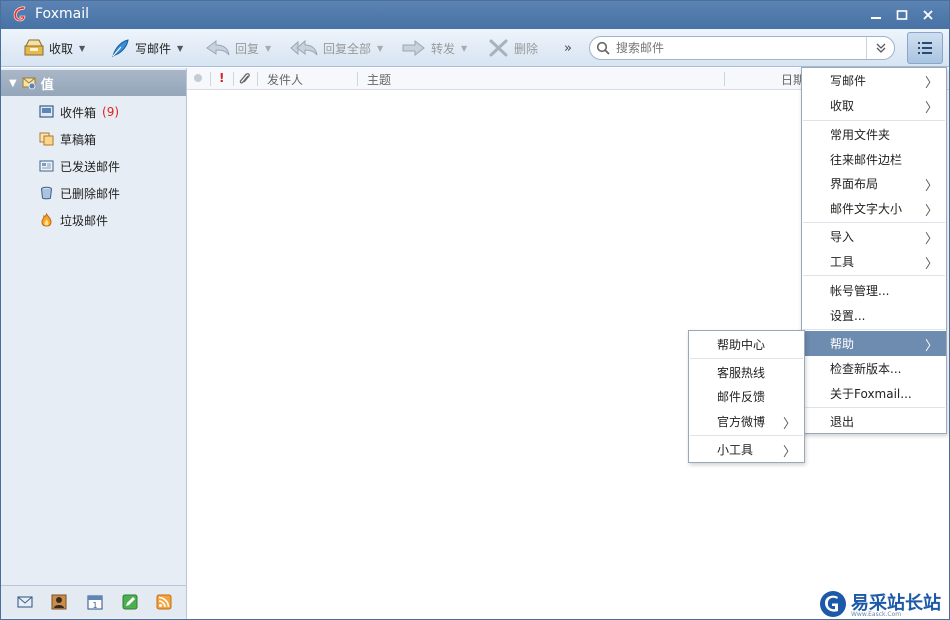 The image size is (950, 620). What do you see at coordinates (93, 83) in the screenshot?
I see `account-header: ▼ 值` at bounding box center [93, 83].